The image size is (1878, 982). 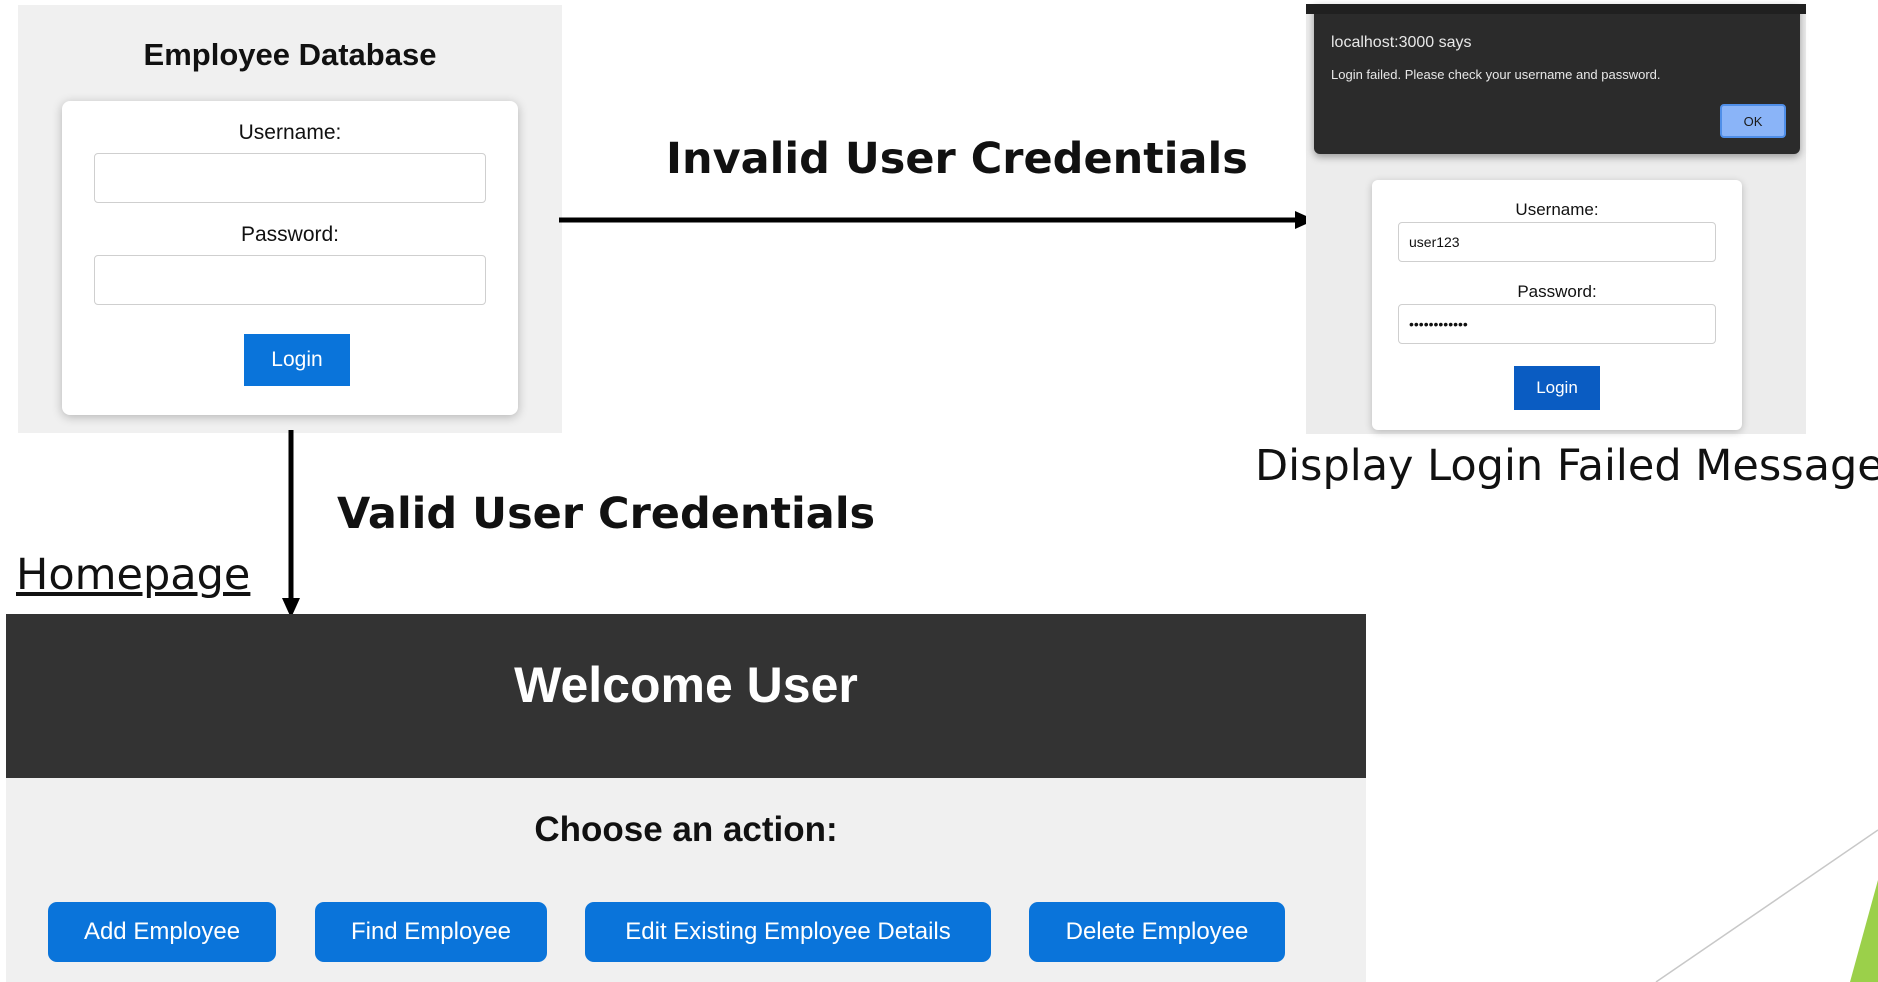 I want to click on failed-login-form-card: Username: Password: Login, so click(x=1557, y=305).